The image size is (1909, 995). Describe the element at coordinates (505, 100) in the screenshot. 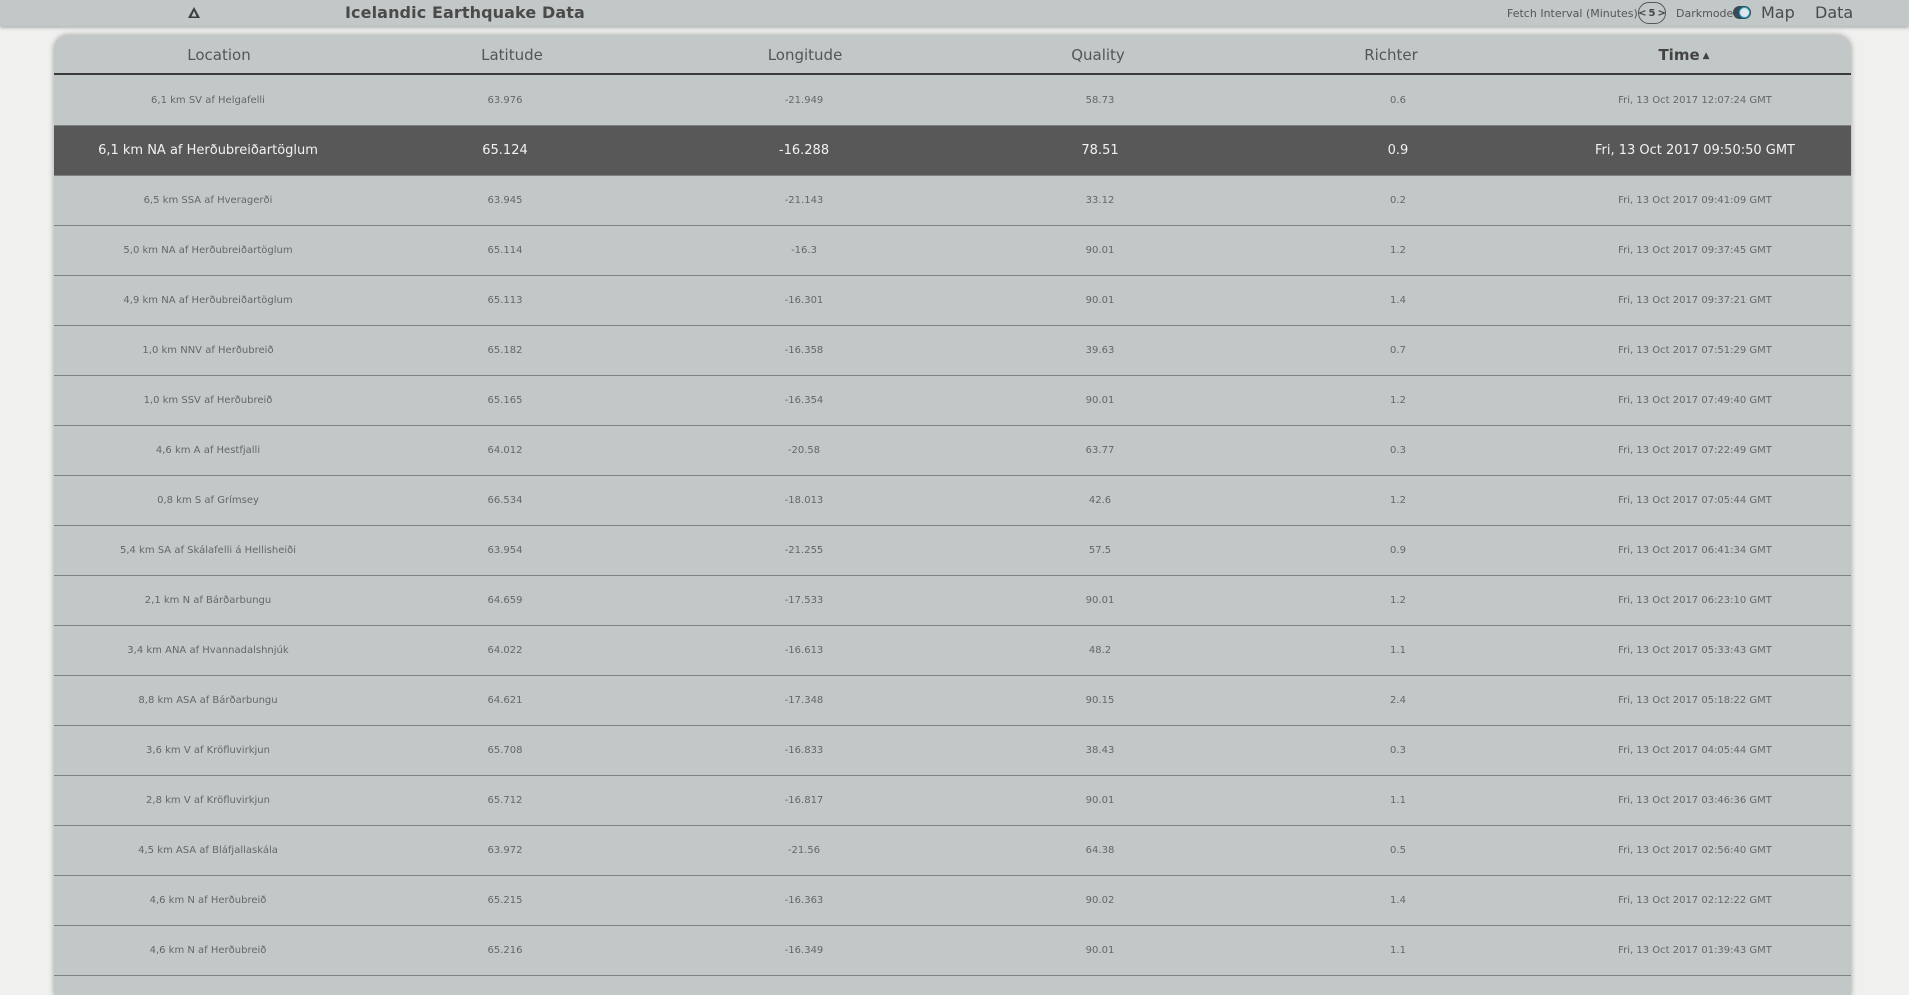

I see `cell-latitude: 63.976` at that location.